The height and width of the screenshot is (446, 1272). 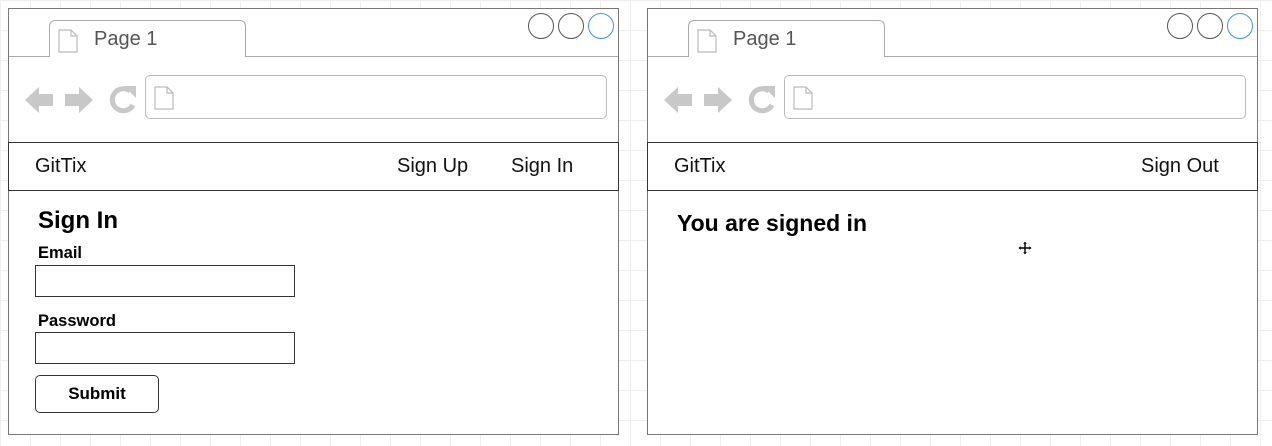 I want to click on move-cursor-icon, so click(x=1025, y=248).